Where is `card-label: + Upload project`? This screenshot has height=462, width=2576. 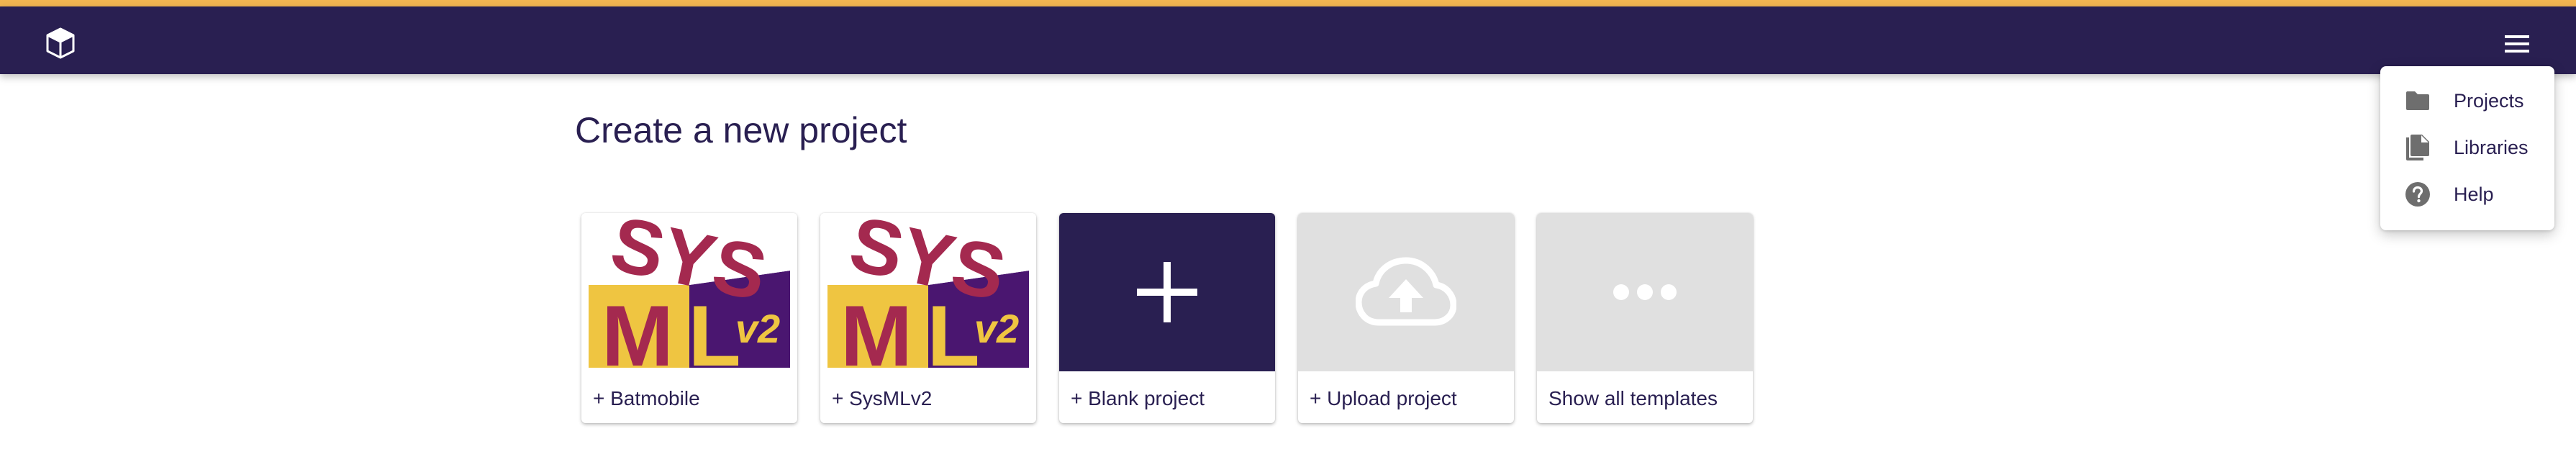
card-label: + Upload project is located at coordinates (1383, 398).